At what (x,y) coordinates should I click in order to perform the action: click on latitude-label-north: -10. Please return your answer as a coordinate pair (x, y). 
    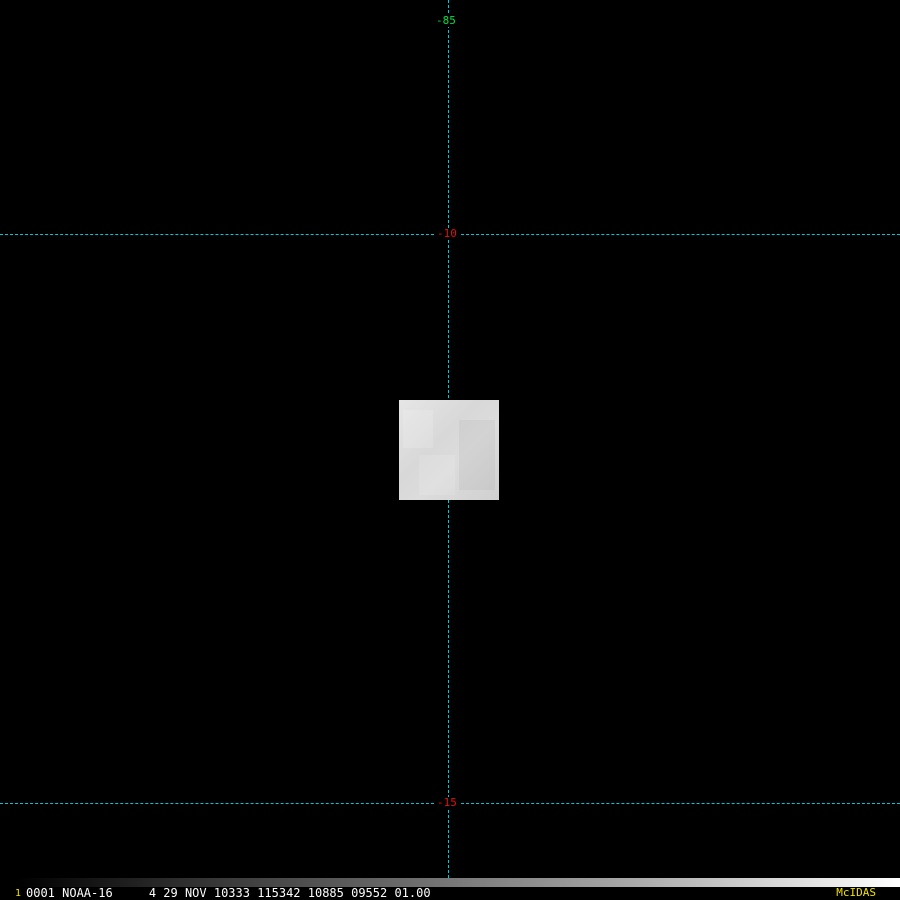
    Looking at the image, I should click on (447, 233).